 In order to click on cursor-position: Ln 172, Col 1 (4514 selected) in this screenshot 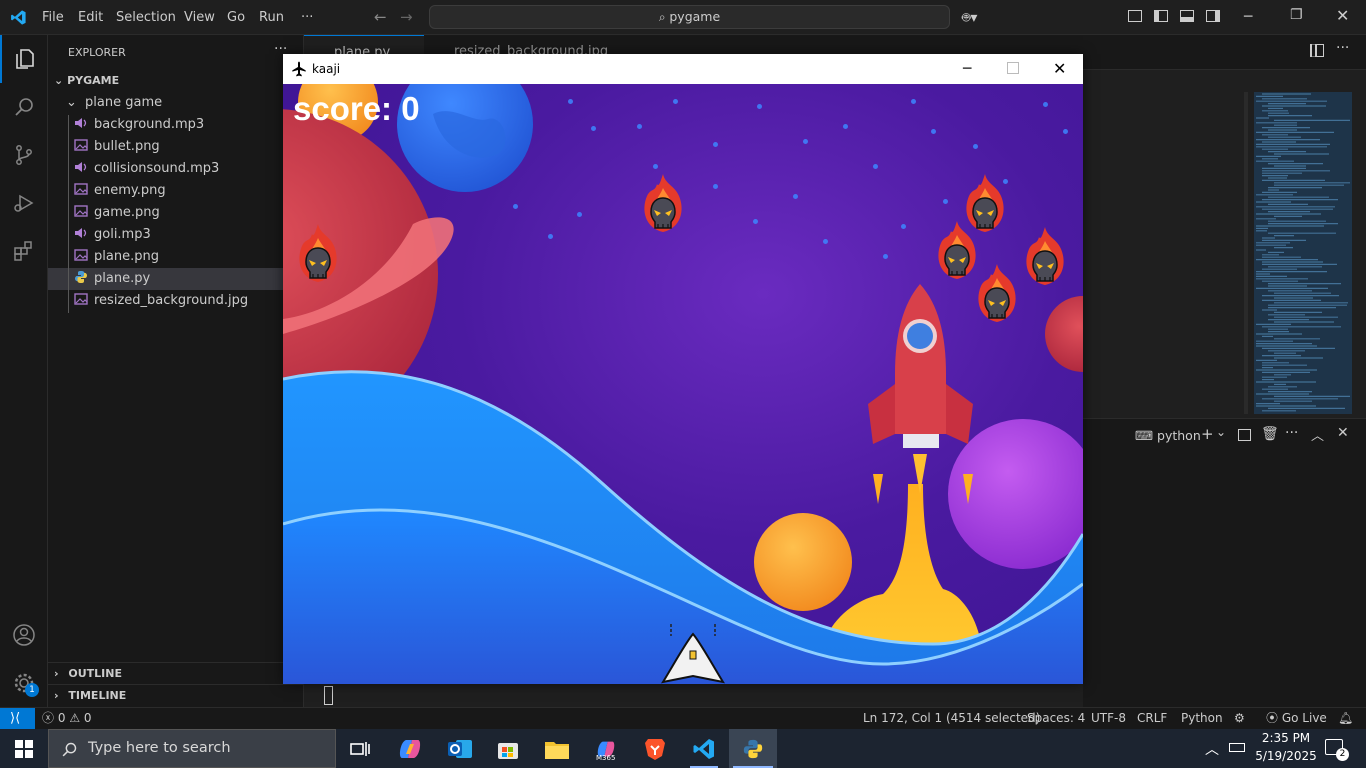, I will do `click(951, 718)`.